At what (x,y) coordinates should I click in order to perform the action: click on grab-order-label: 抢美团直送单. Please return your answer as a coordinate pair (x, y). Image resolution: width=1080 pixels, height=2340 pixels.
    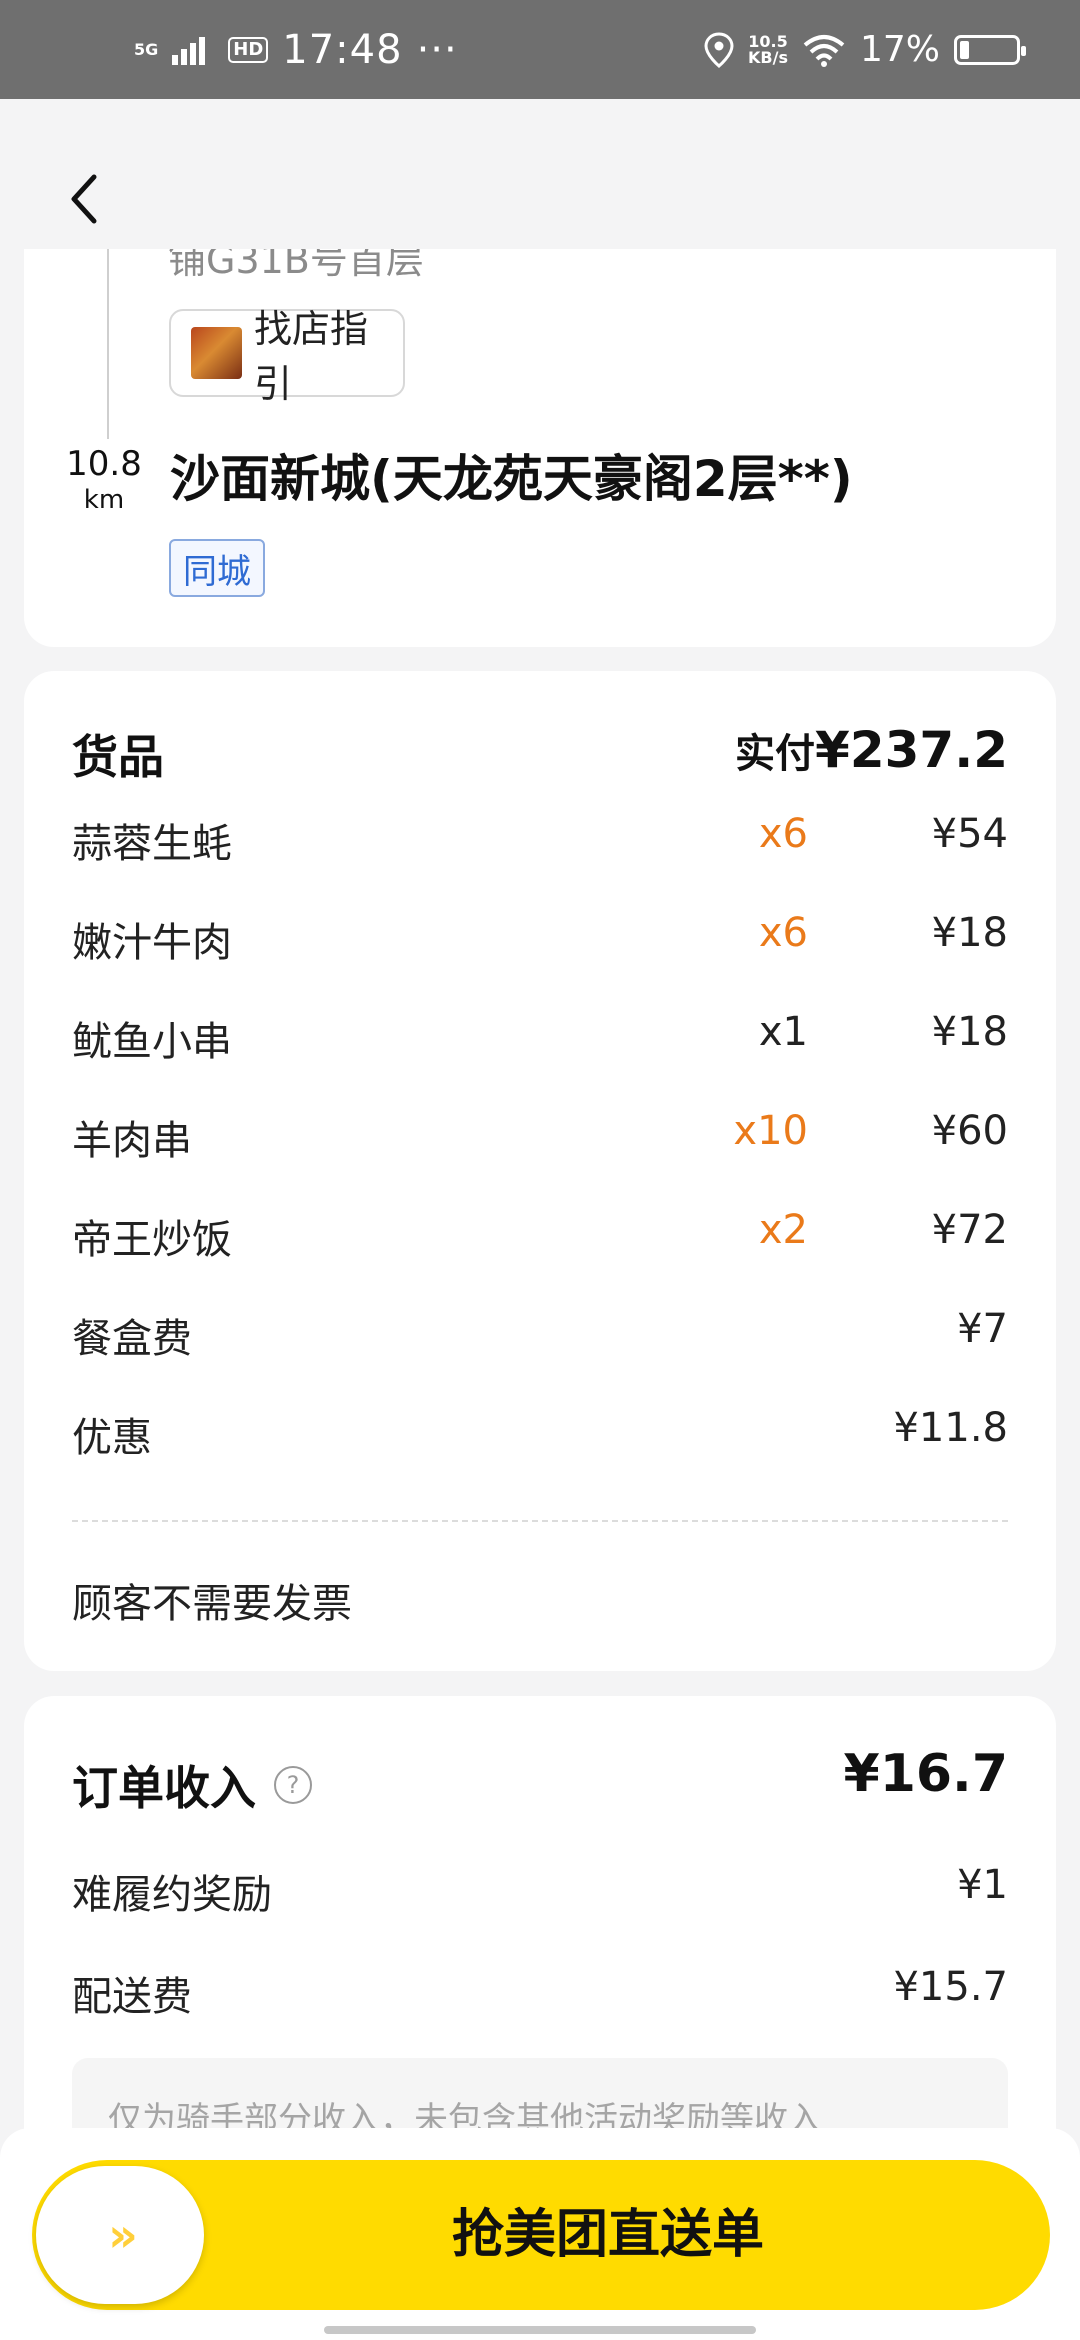
    Looking at the image, I should click on (608, 2235).